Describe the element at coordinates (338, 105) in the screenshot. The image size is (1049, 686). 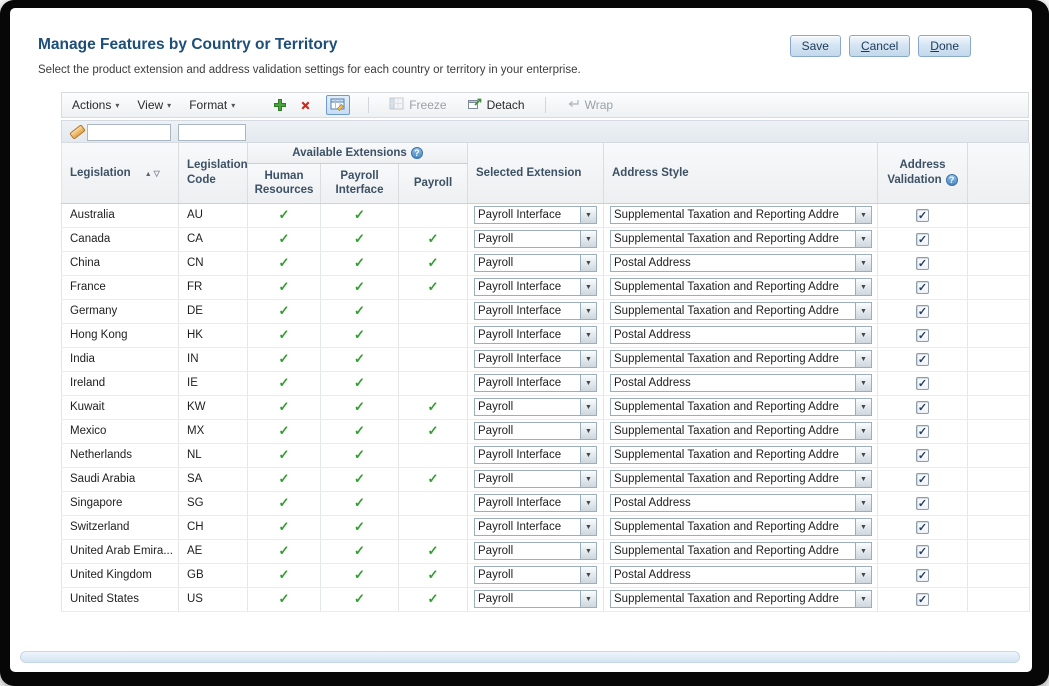
I see `query-by-example-button` at that location.